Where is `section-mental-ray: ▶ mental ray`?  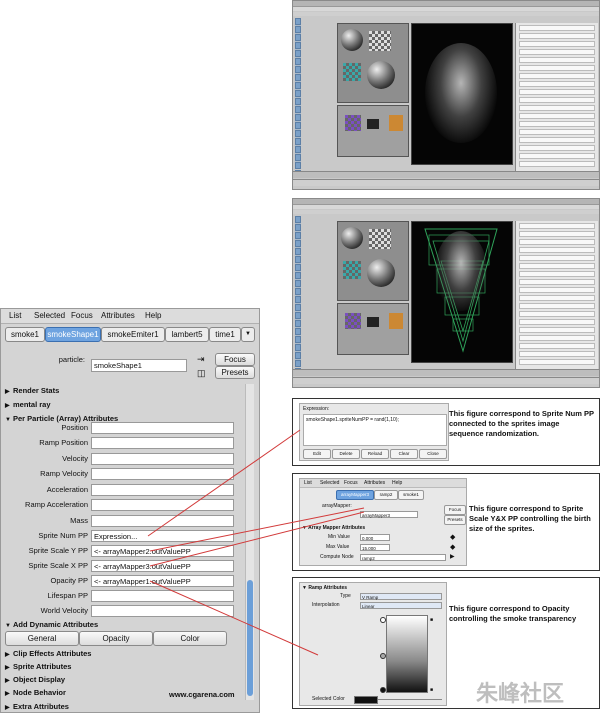 section-mental-ray: ▶ mental ray is located at coordinates (124, 404).